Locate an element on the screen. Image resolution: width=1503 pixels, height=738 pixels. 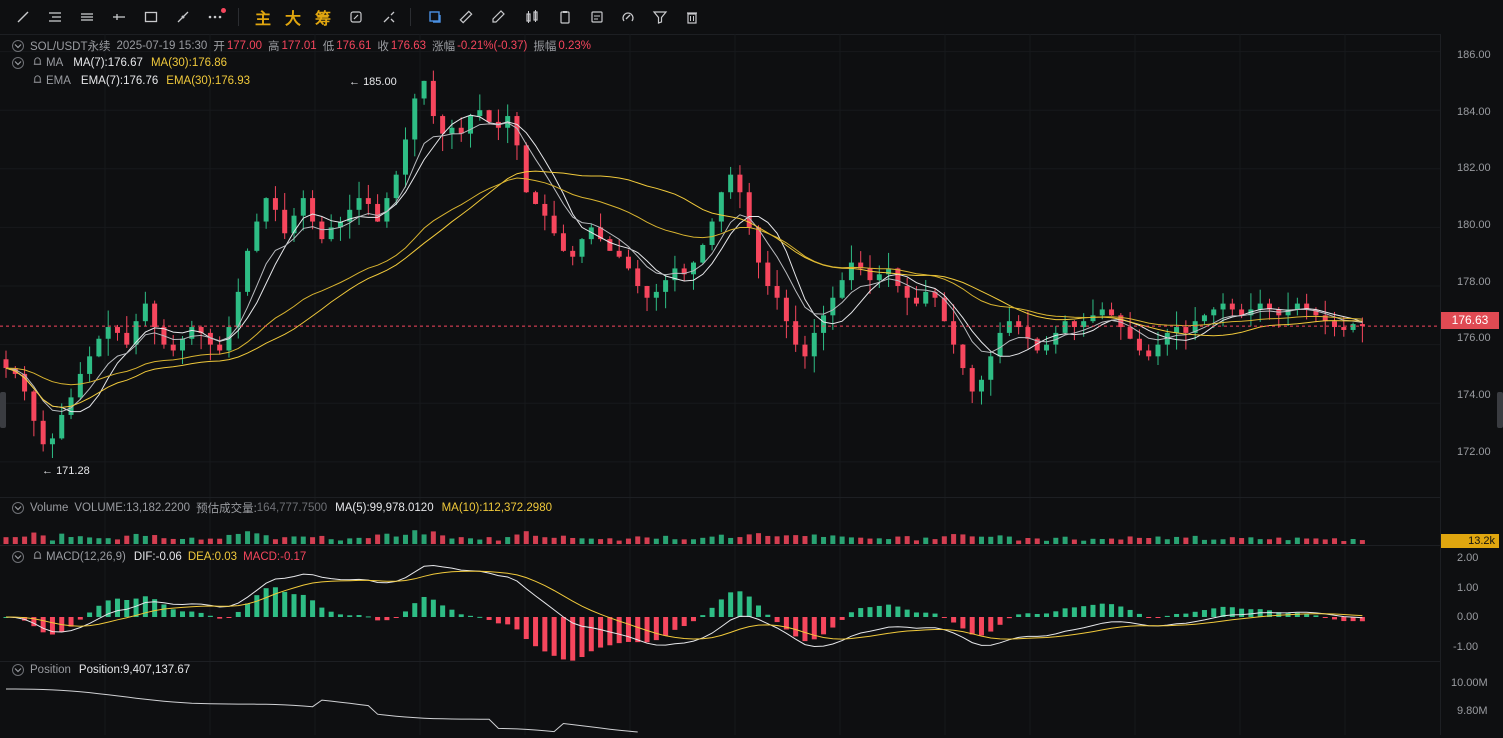
clipboard-icon is located at coordinates (565, 17).